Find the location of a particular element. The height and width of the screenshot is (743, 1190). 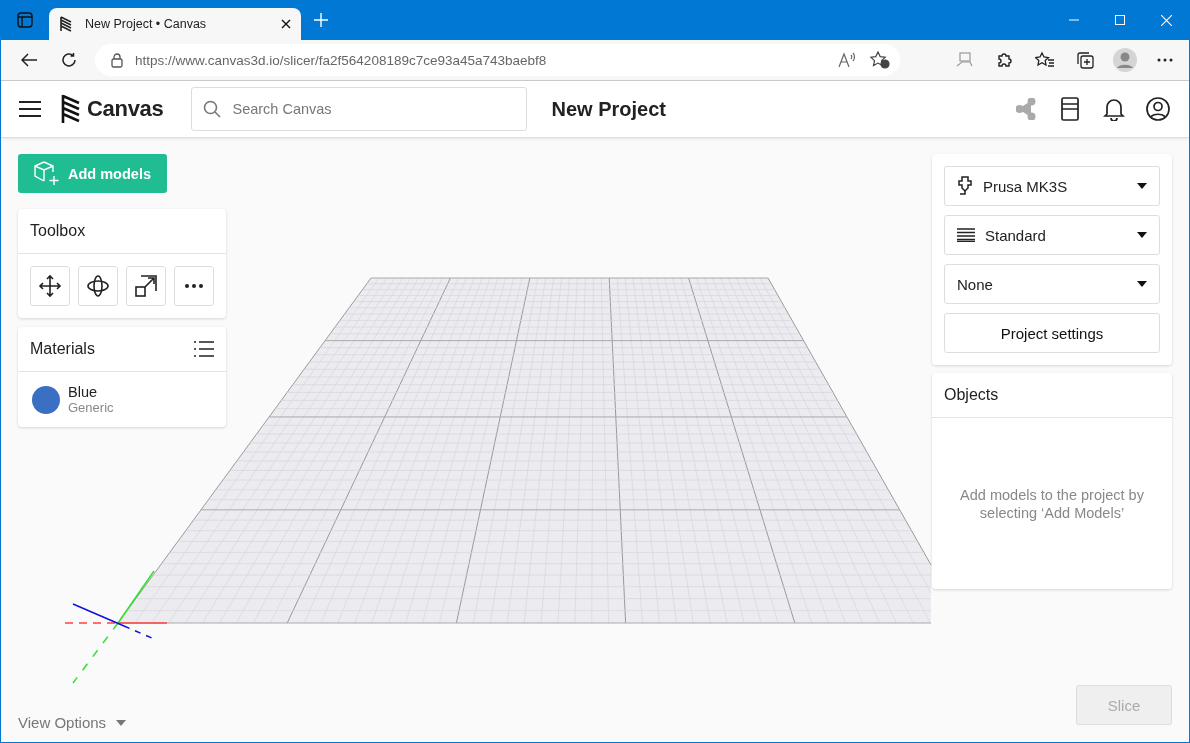

scale-icon is located at coordinates (146, 286).